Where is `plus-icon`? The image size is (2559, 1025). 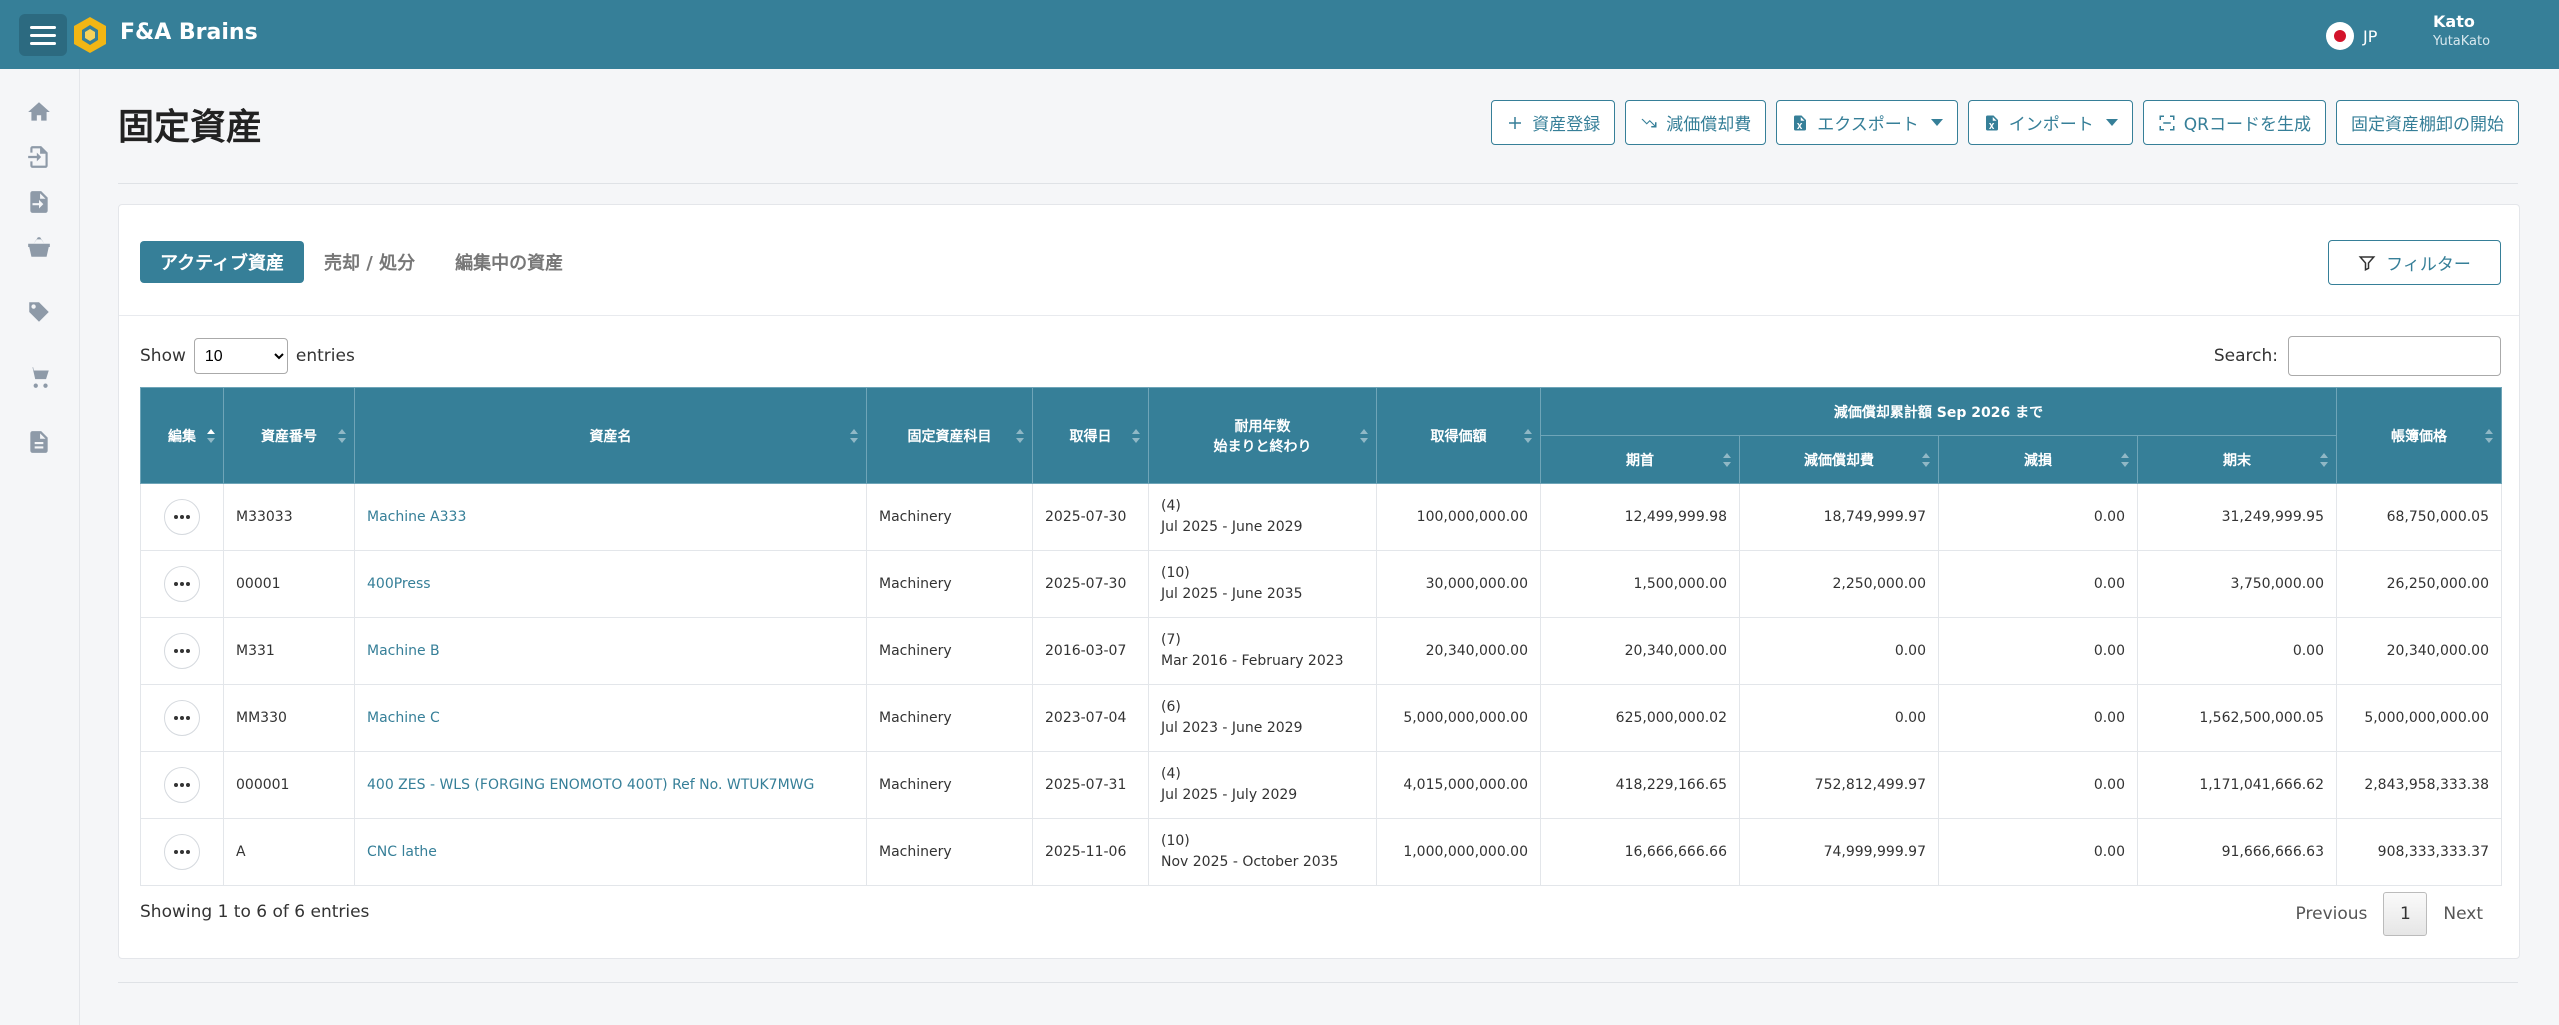
plus-icon is located at coordinates (1515, 122).